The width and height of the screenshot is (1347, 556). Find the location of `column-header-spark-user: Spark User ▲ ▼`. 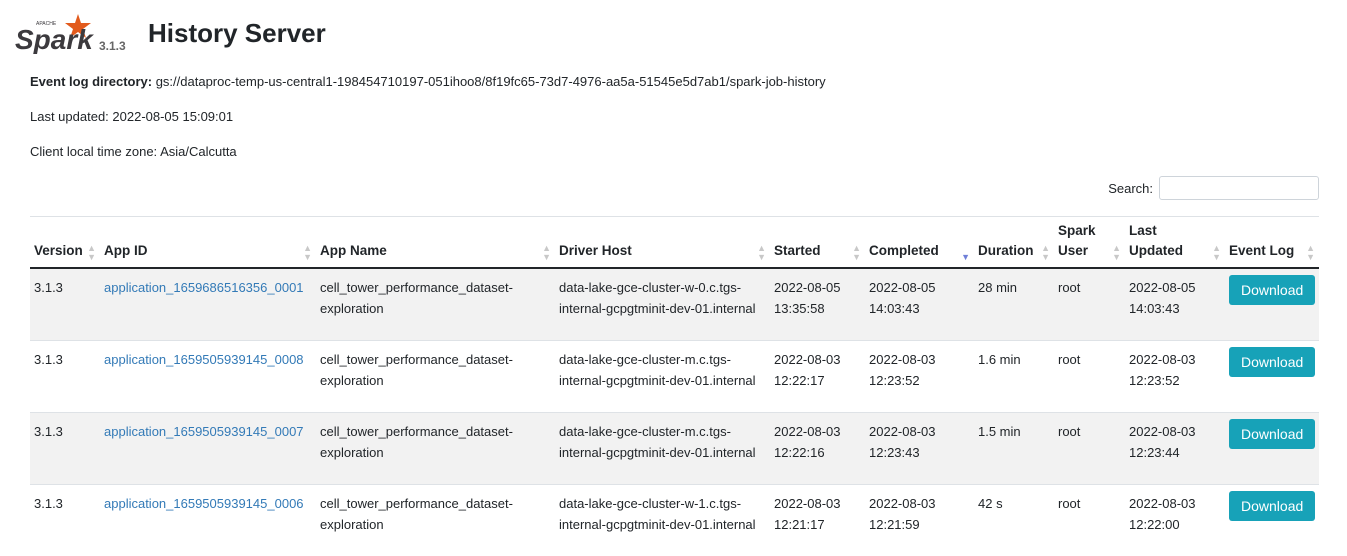

column-header-spark-user: Spark User ▲ ▼ is located at coordinates (1089, 242).